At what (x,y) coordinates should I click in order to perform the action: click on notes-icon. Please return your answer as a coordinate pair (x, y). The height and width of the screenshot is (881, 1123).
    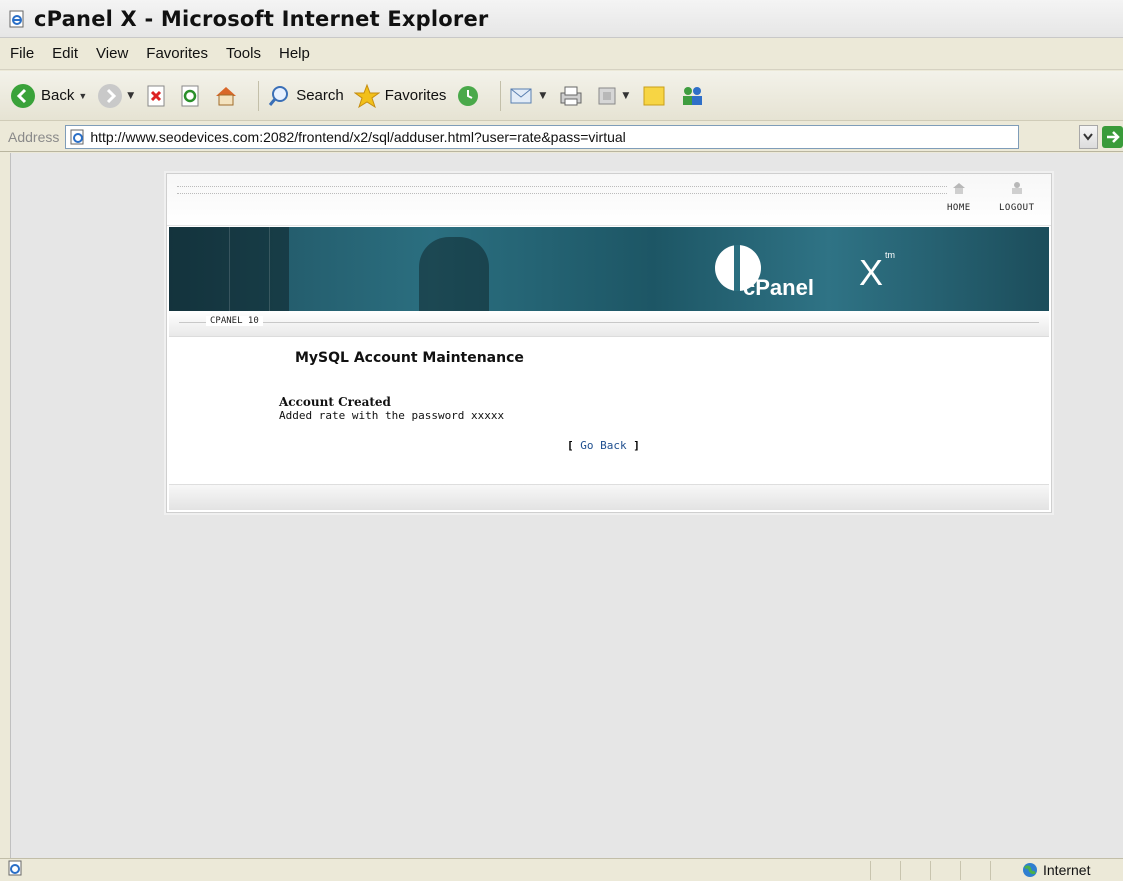
    Looking at the image, I should click on (654, 95).